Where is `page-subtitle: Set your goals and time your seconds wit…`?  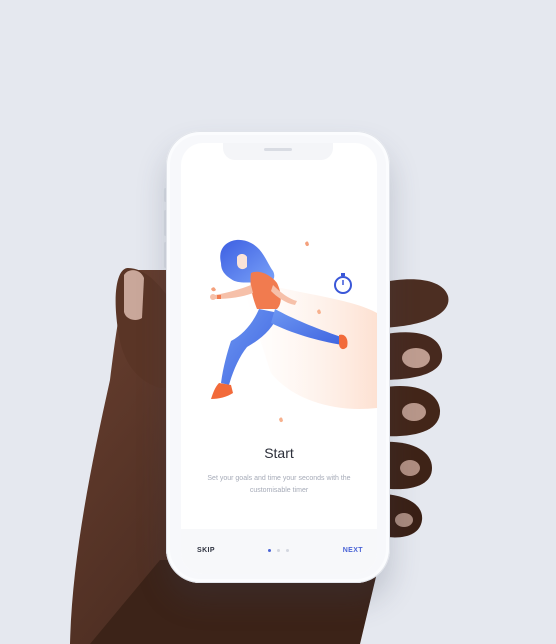
page-subtitle: Set your goals and time your seconds wit… is located at coordinates (279, 484).